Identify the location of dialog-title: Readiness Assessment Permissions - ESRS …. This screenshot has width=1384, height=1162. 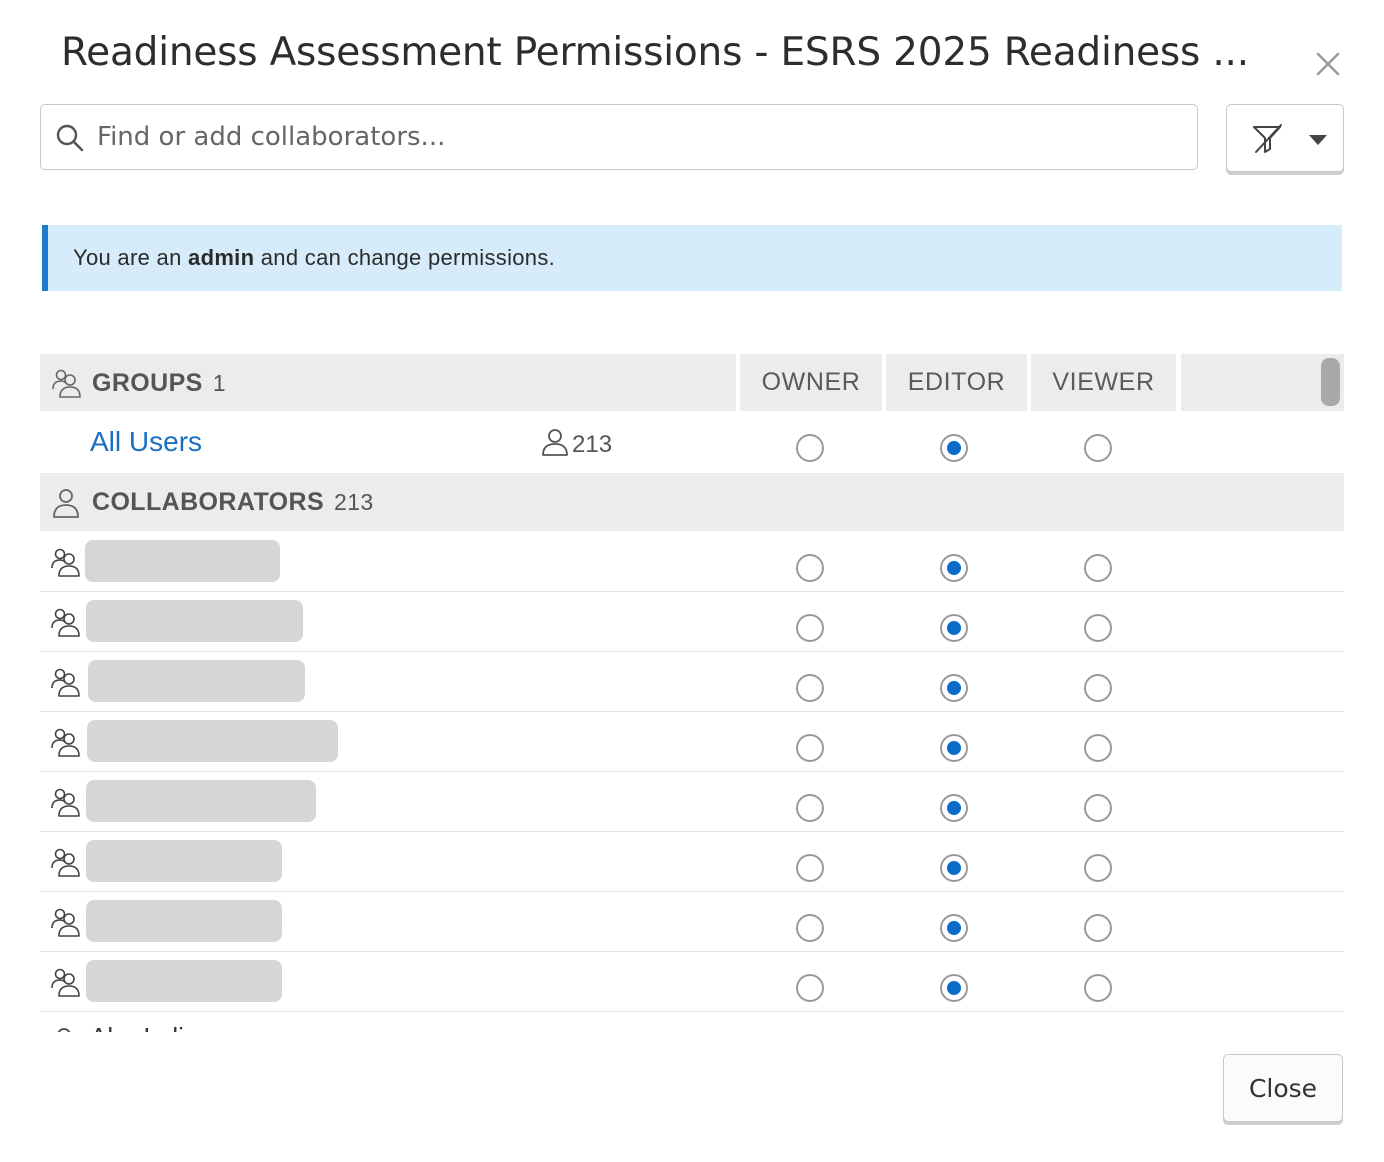
(655, 52).